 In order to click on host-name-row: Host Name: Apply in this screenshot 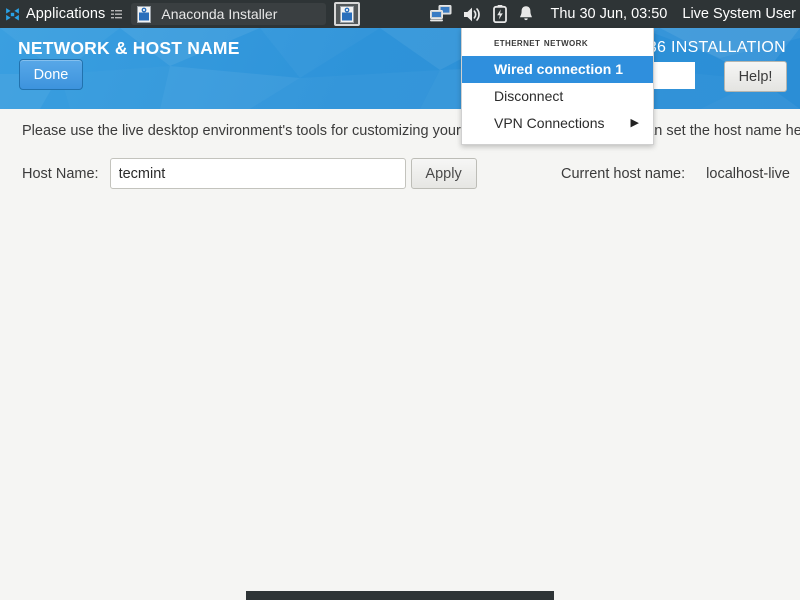, I will do `click(249, 173)`.